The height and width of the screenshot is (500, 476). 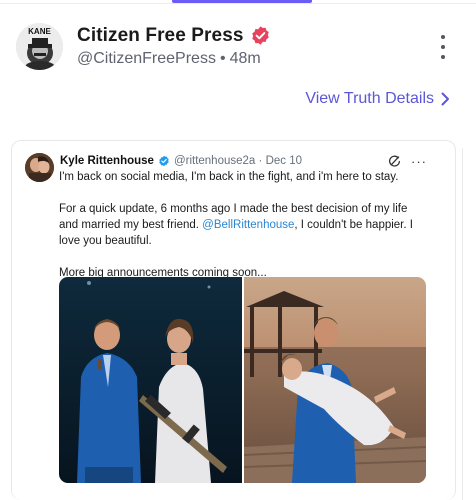 What do you see at coordinates (164, 161) in the screenshot?
I see `tweet-verified-icon` at bounding box center [164, 161].